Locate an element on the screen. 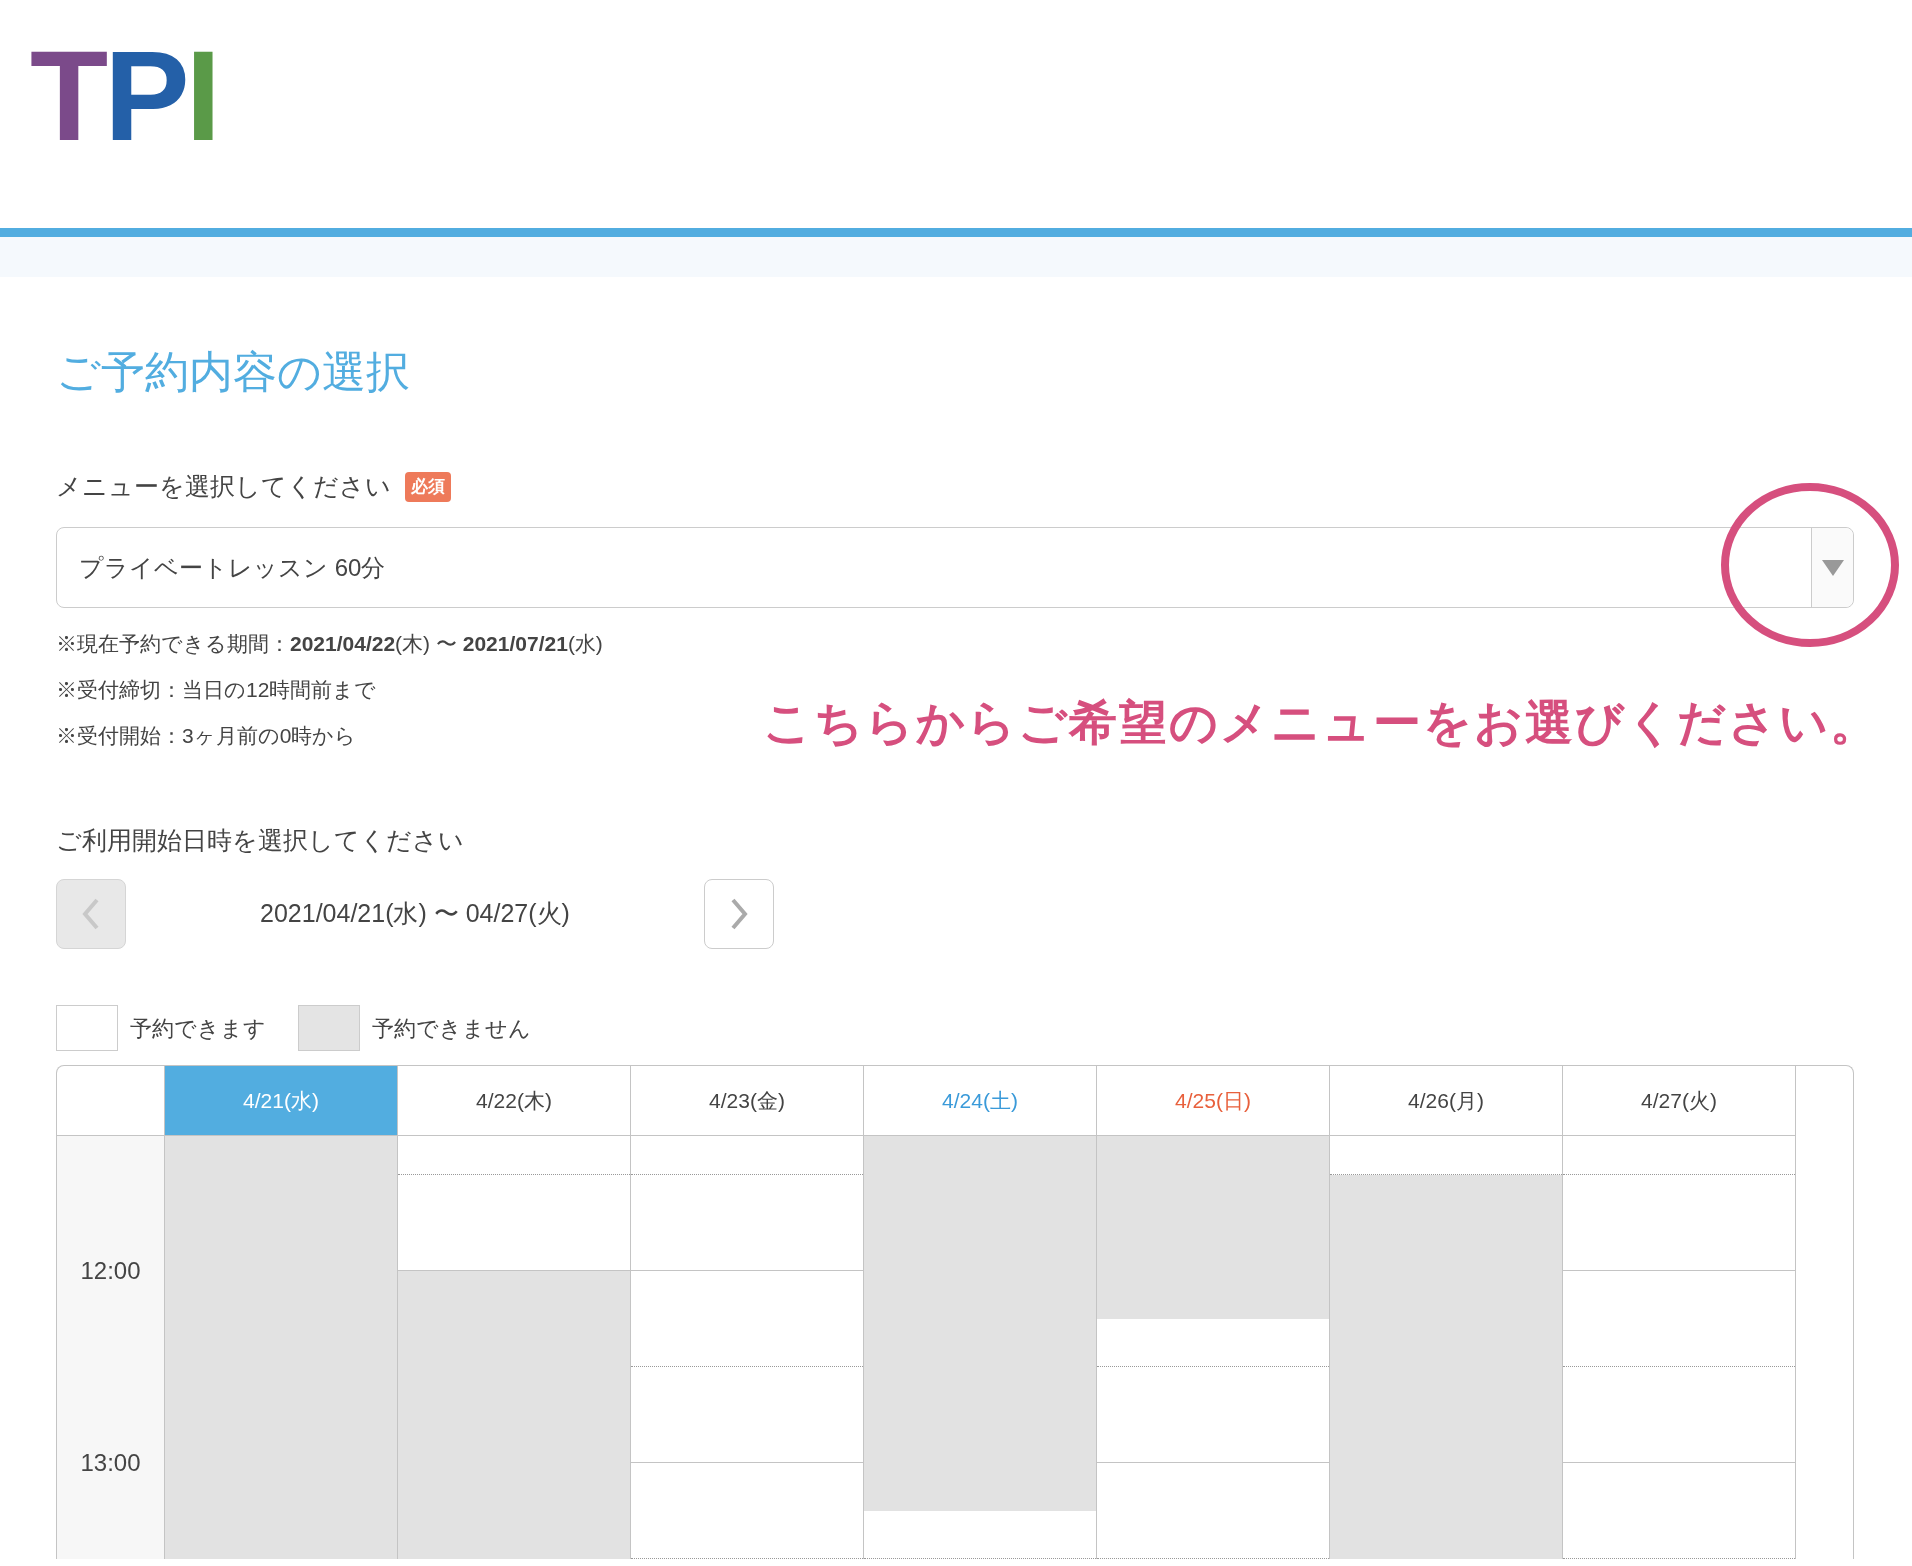  time-label: 13:00 is located at coordinates (110, 1463).